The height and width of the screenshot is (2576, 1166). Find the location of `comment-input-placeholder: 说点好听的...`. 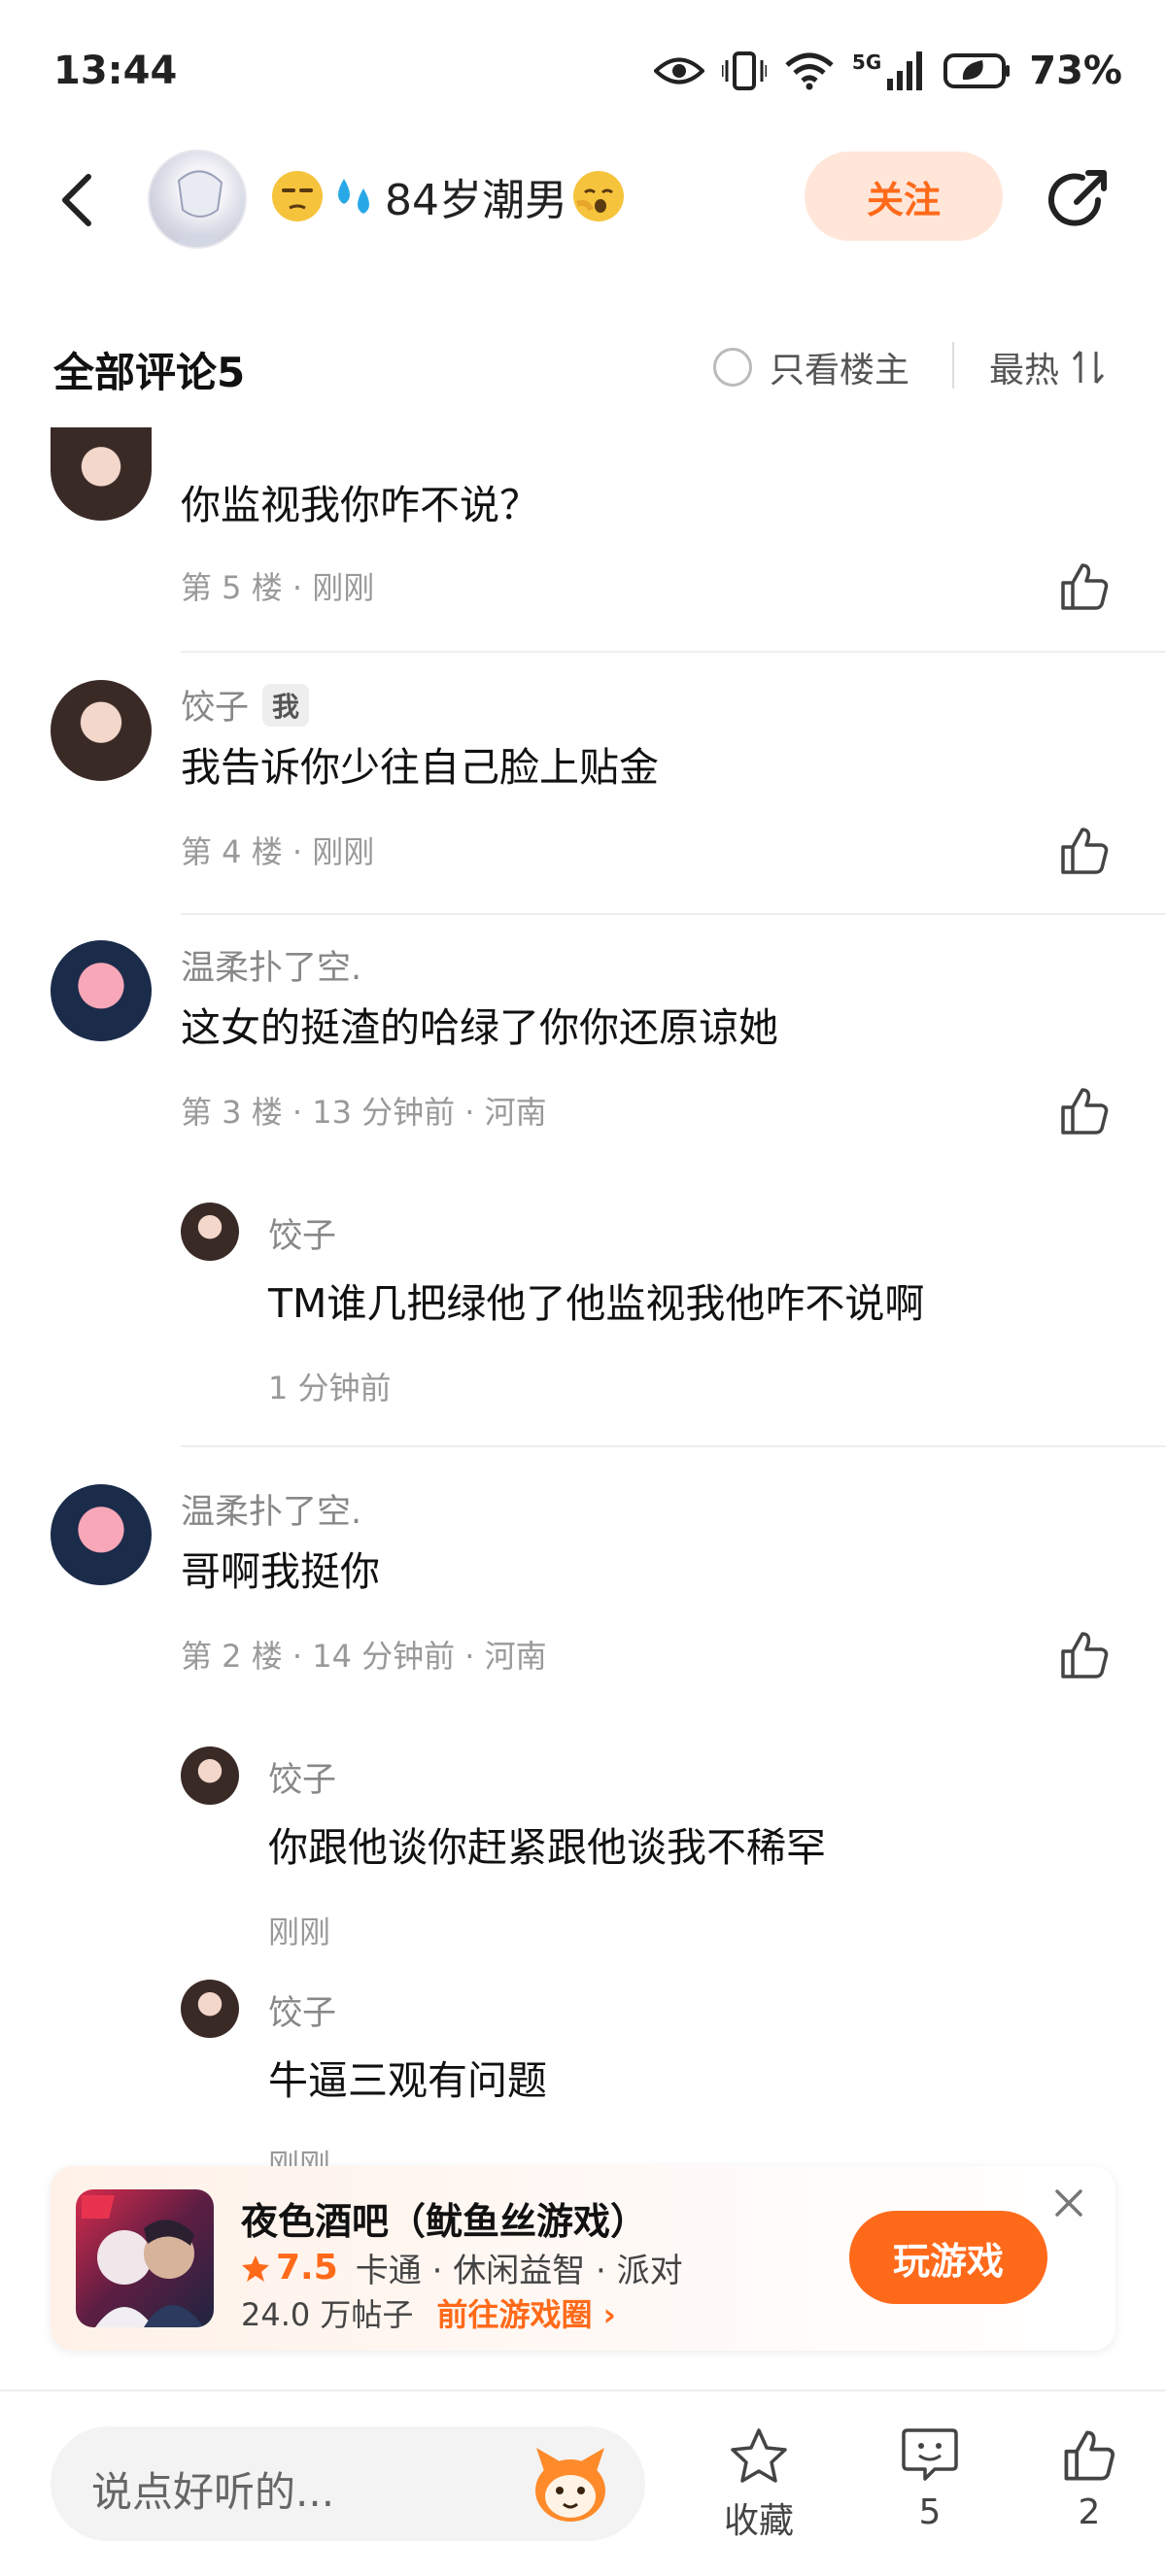

comment-input-placeholder: 说点好听的... is located at coordinates (213, 2492).